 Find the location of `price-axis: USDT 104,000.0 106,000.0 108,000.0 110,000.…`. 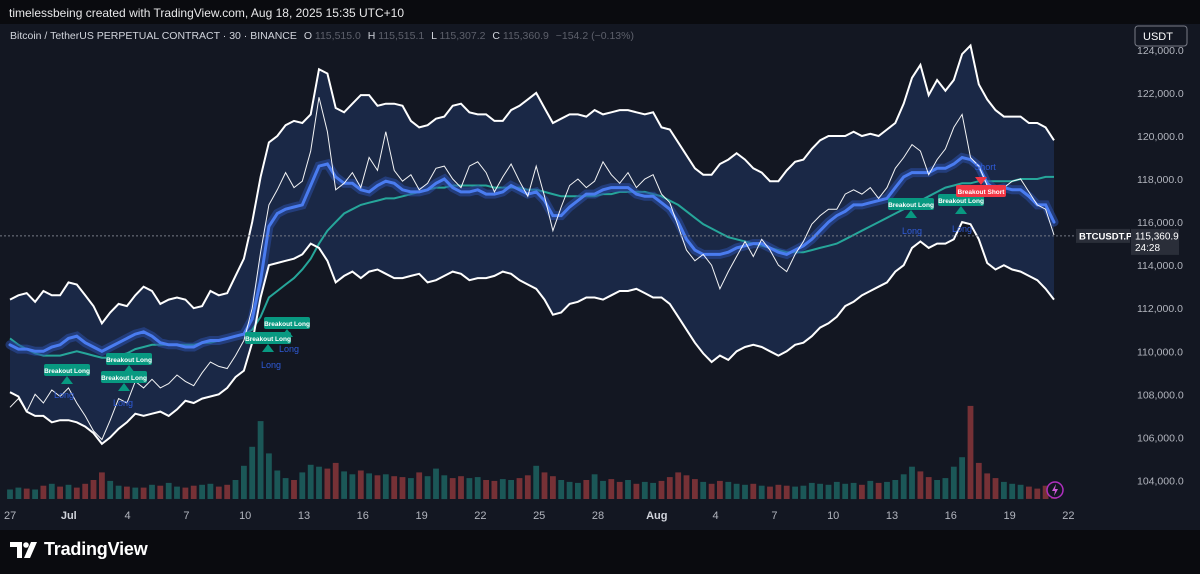

price-axis: USDT 104,000.0 106,000.0 108,000.0 110,000.… is located at coordinates (1165, 263).